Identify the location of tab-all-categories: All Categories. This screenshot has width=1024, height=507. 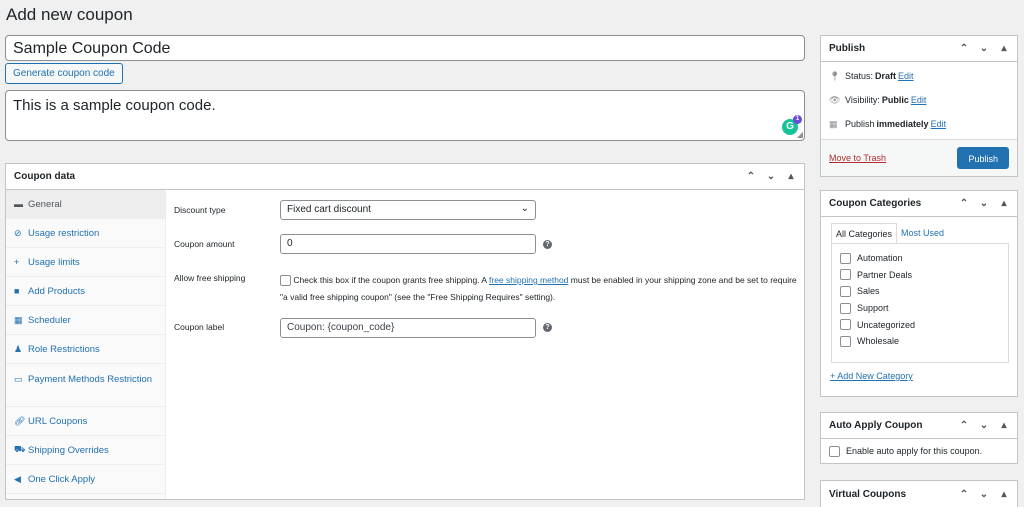
(864, 233).